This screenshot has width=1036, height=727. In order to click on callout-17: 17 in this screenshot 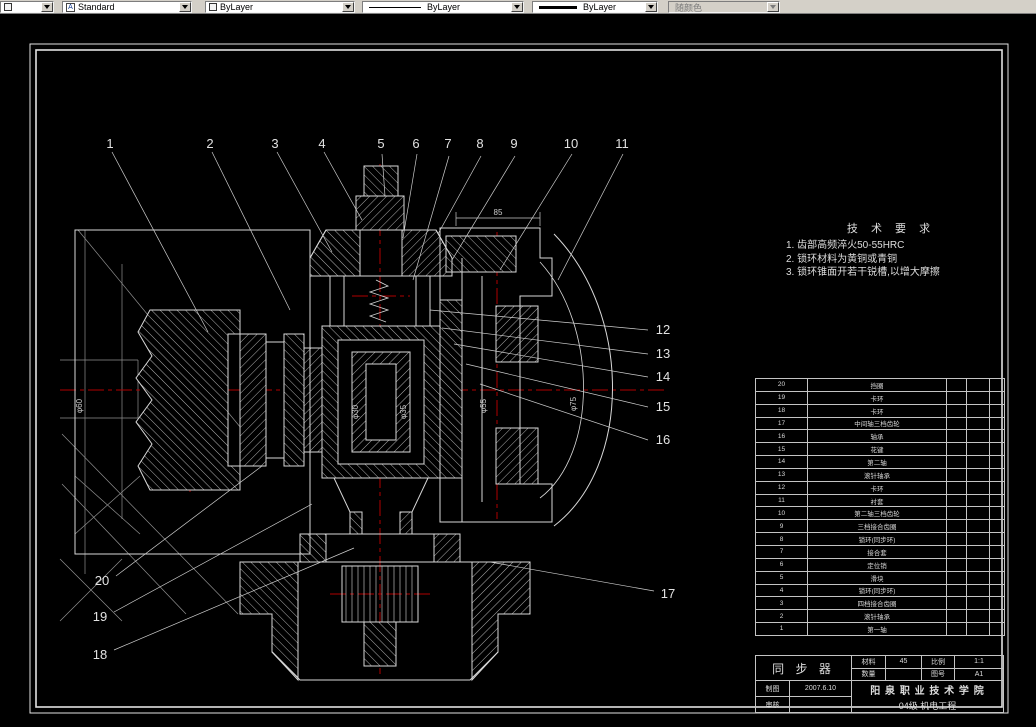, I will do `click(668, 593)`.